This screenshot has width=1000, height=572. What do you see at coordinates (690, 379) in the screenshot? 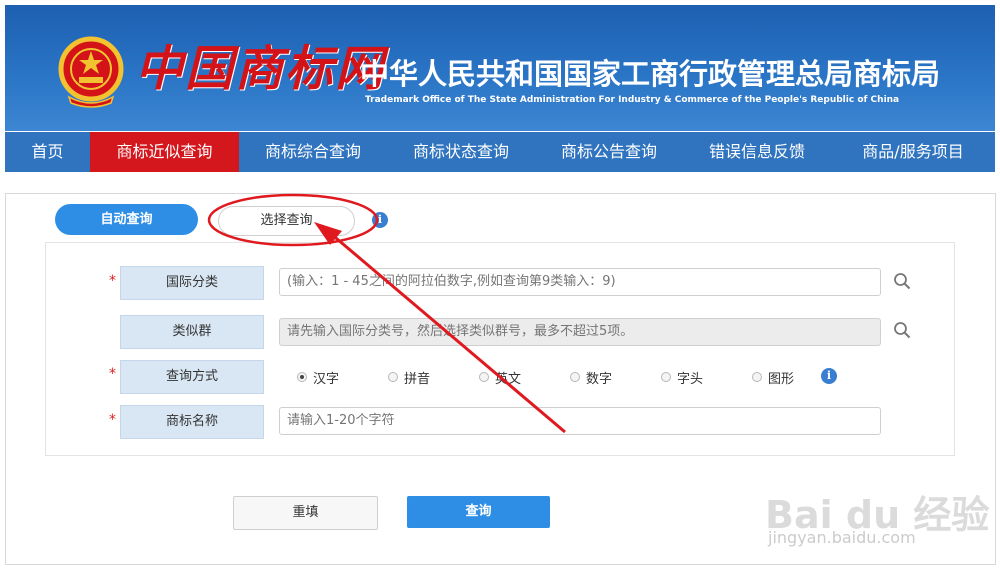
I see `radio-label: 字头` at bounding box center [690, 379].